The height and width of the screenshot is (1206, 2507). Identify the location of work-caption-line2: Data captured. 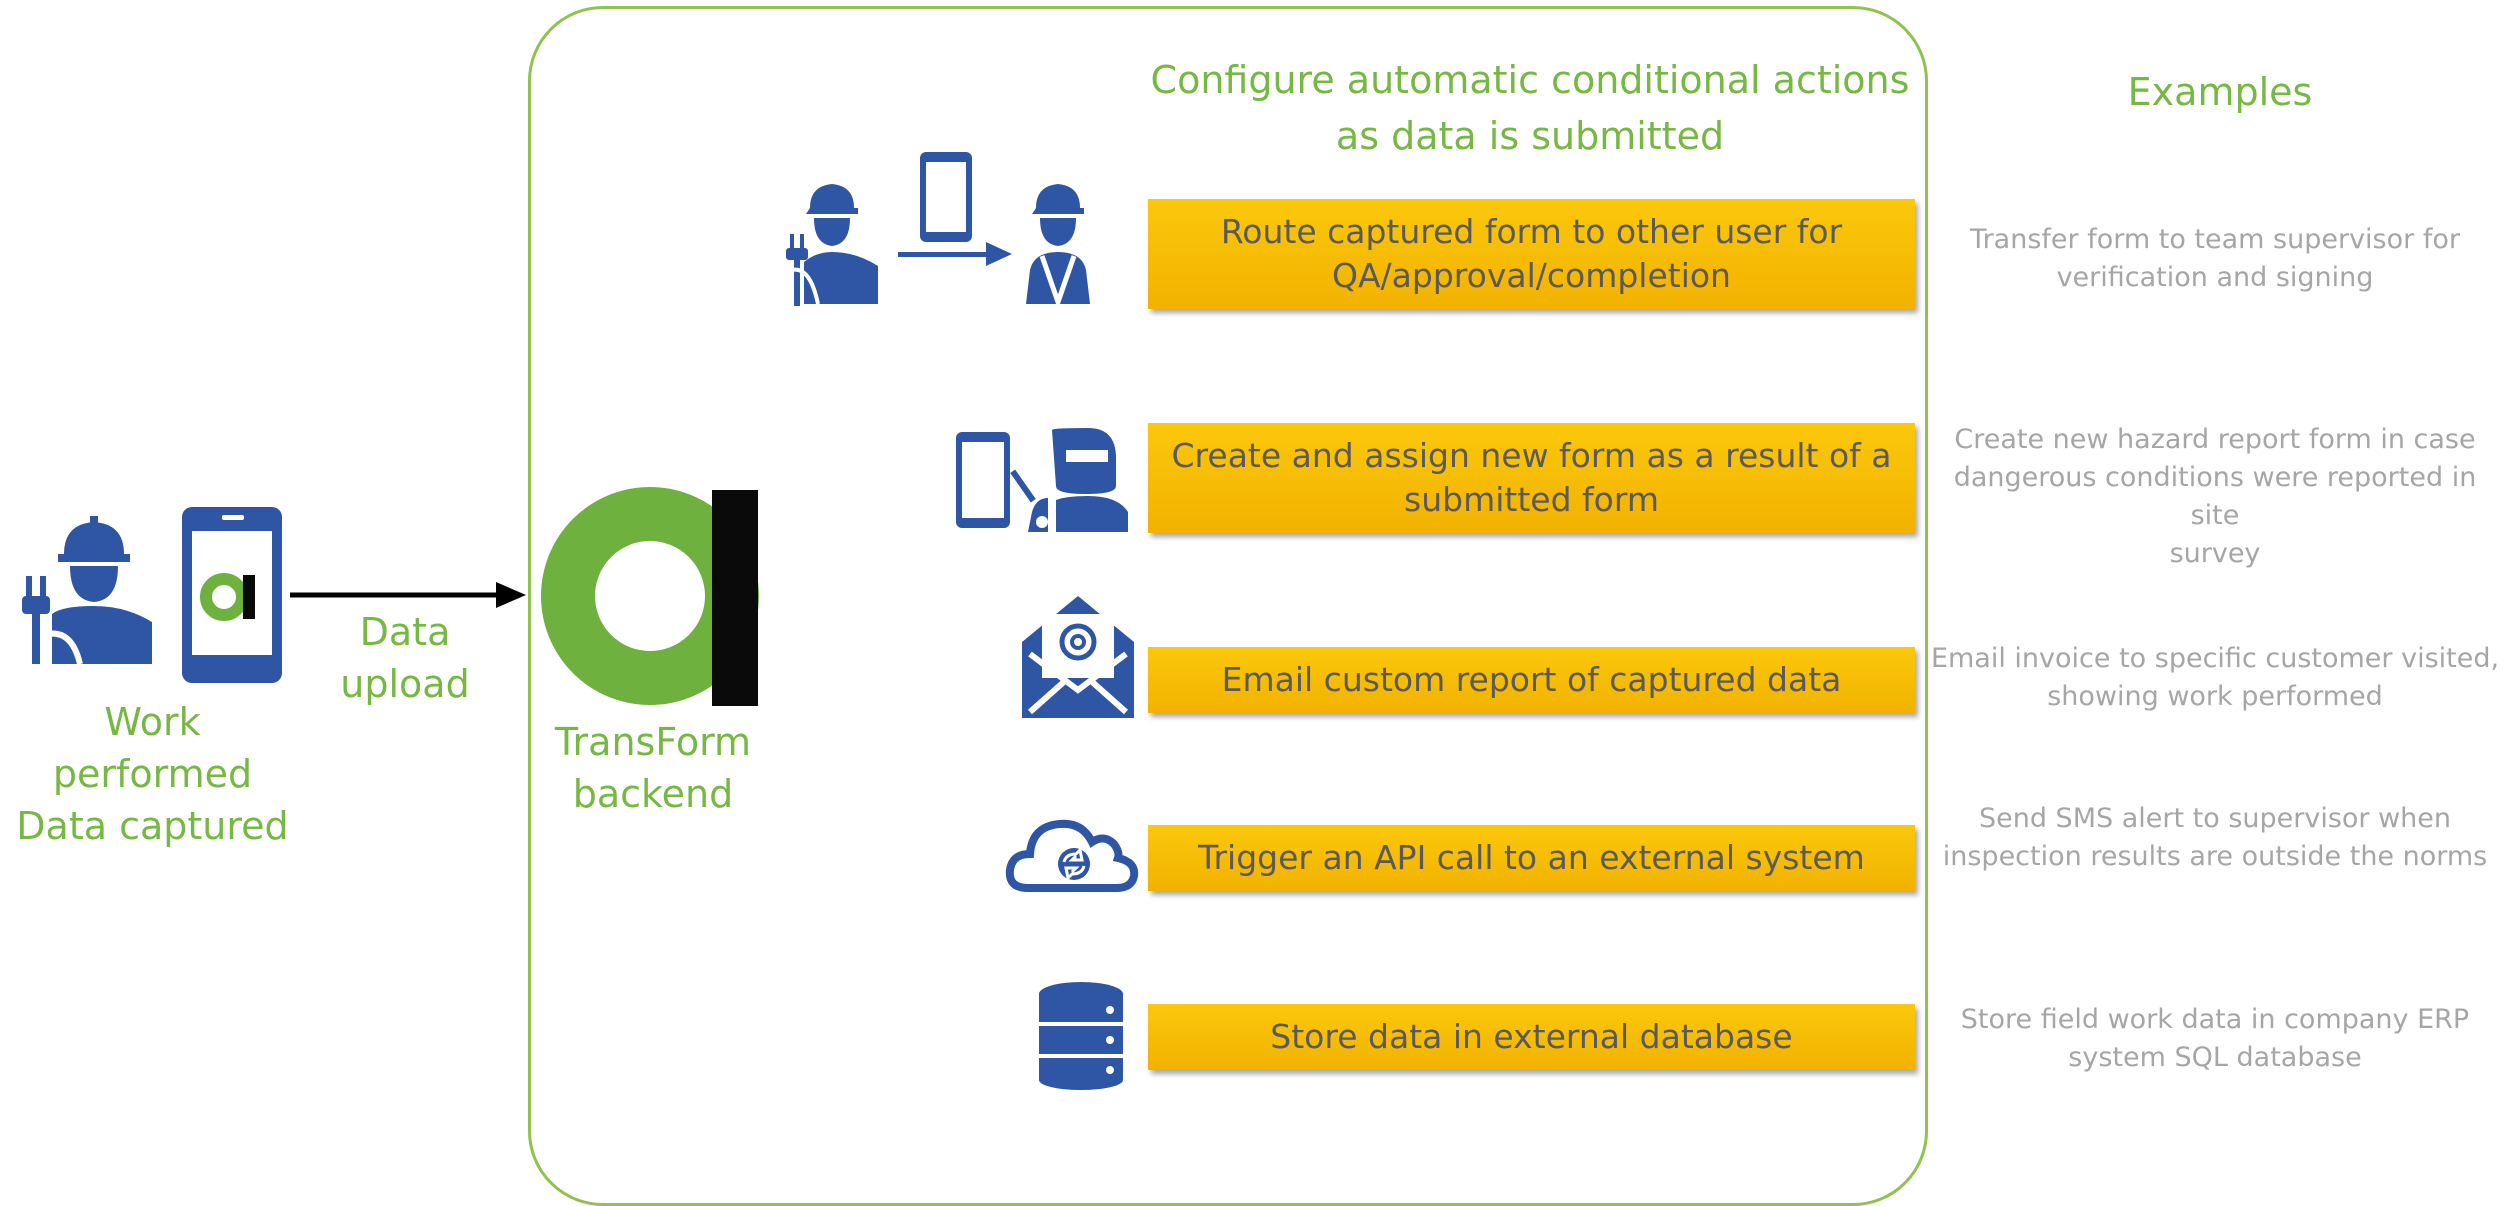
(152, 826).